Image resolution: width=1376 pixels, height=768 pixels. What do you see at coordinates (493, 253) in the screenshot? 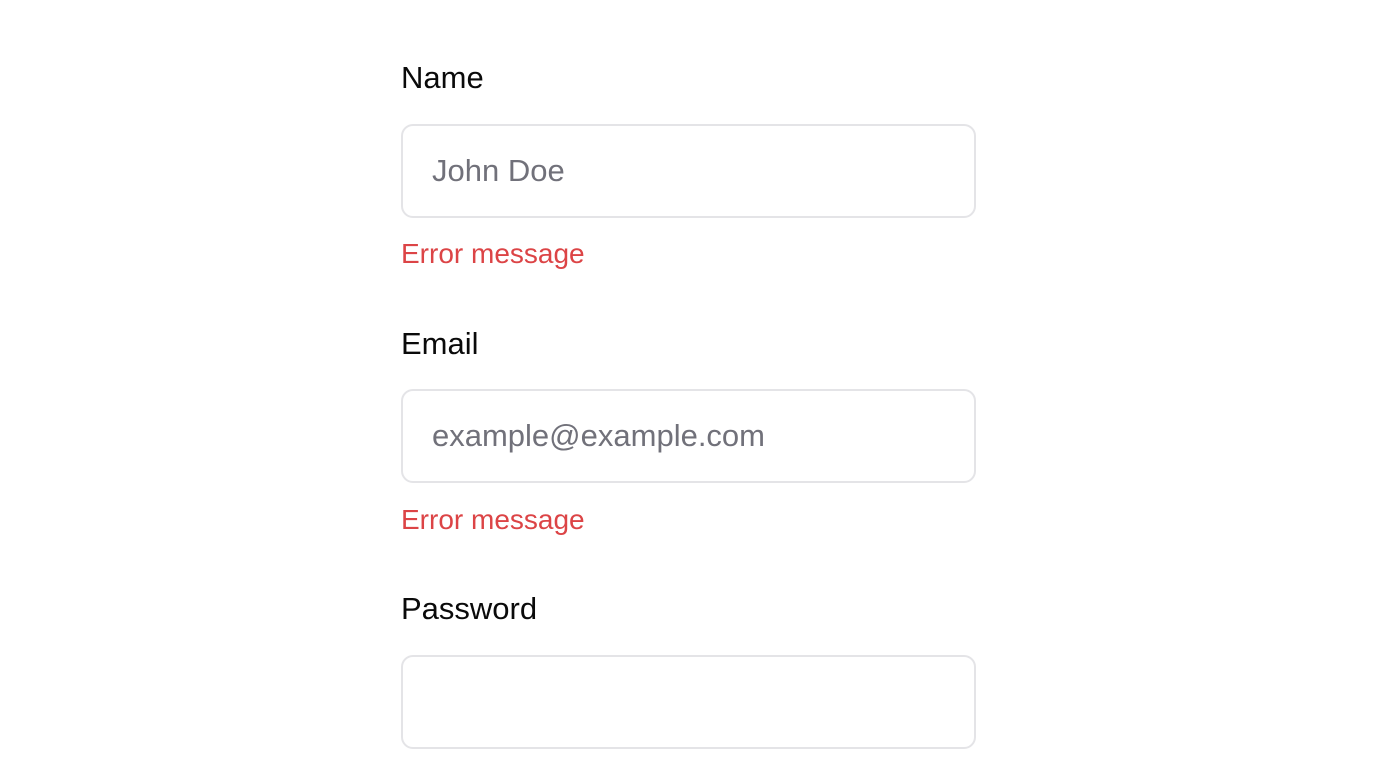
I see `name-error-message: Error message` at bounding box center [493, 253].